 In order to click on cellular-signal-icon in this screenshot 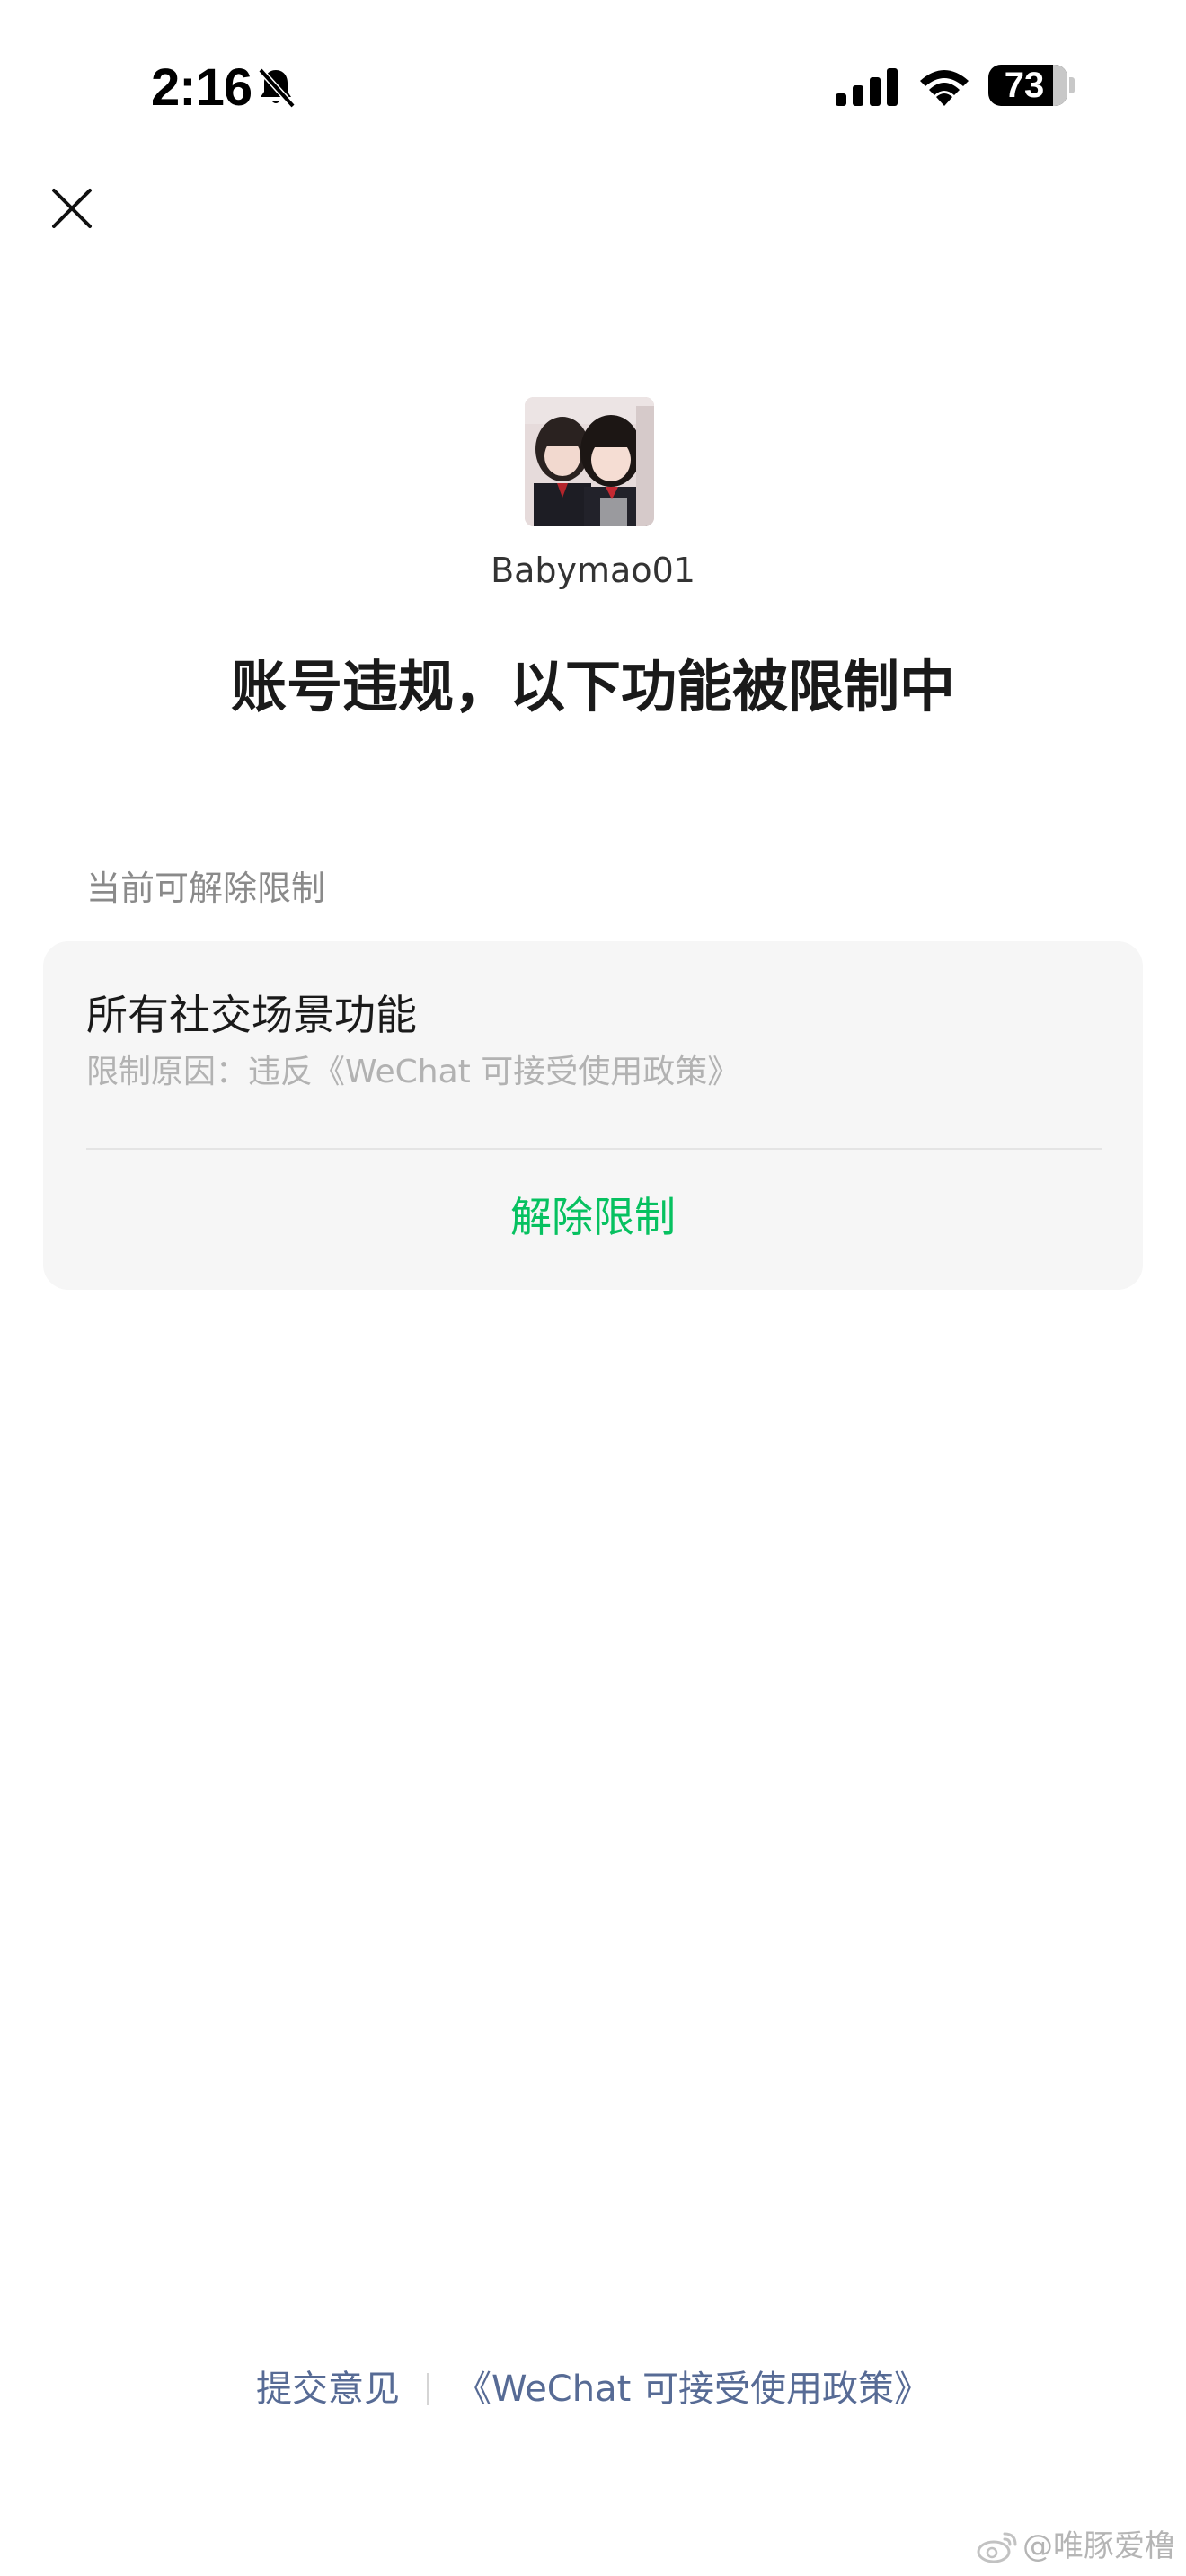, I will do `click(867, 87)`.